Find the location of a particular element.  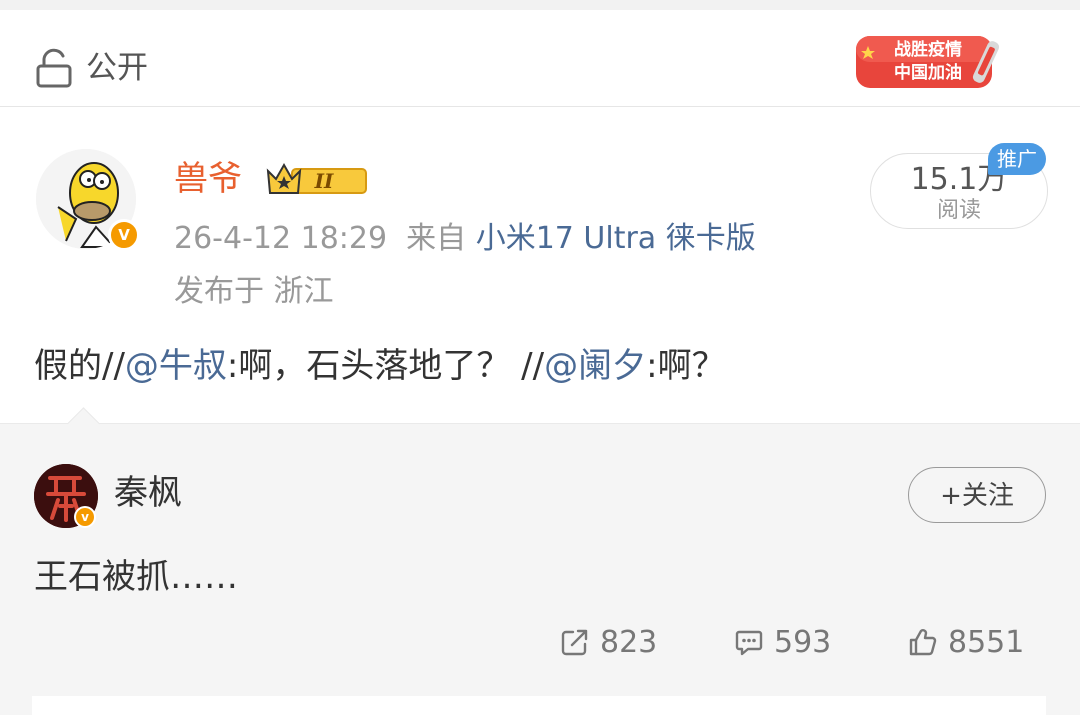

vip-crown-icon: II is located at coordinates (316, 178).